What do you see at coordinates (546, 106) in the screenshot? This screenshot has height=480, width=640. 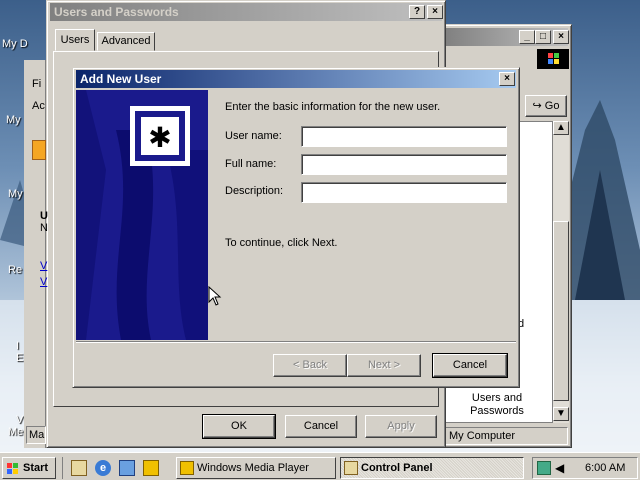 I see `go-button: ↪ Go` at bounding box center [546, 106].